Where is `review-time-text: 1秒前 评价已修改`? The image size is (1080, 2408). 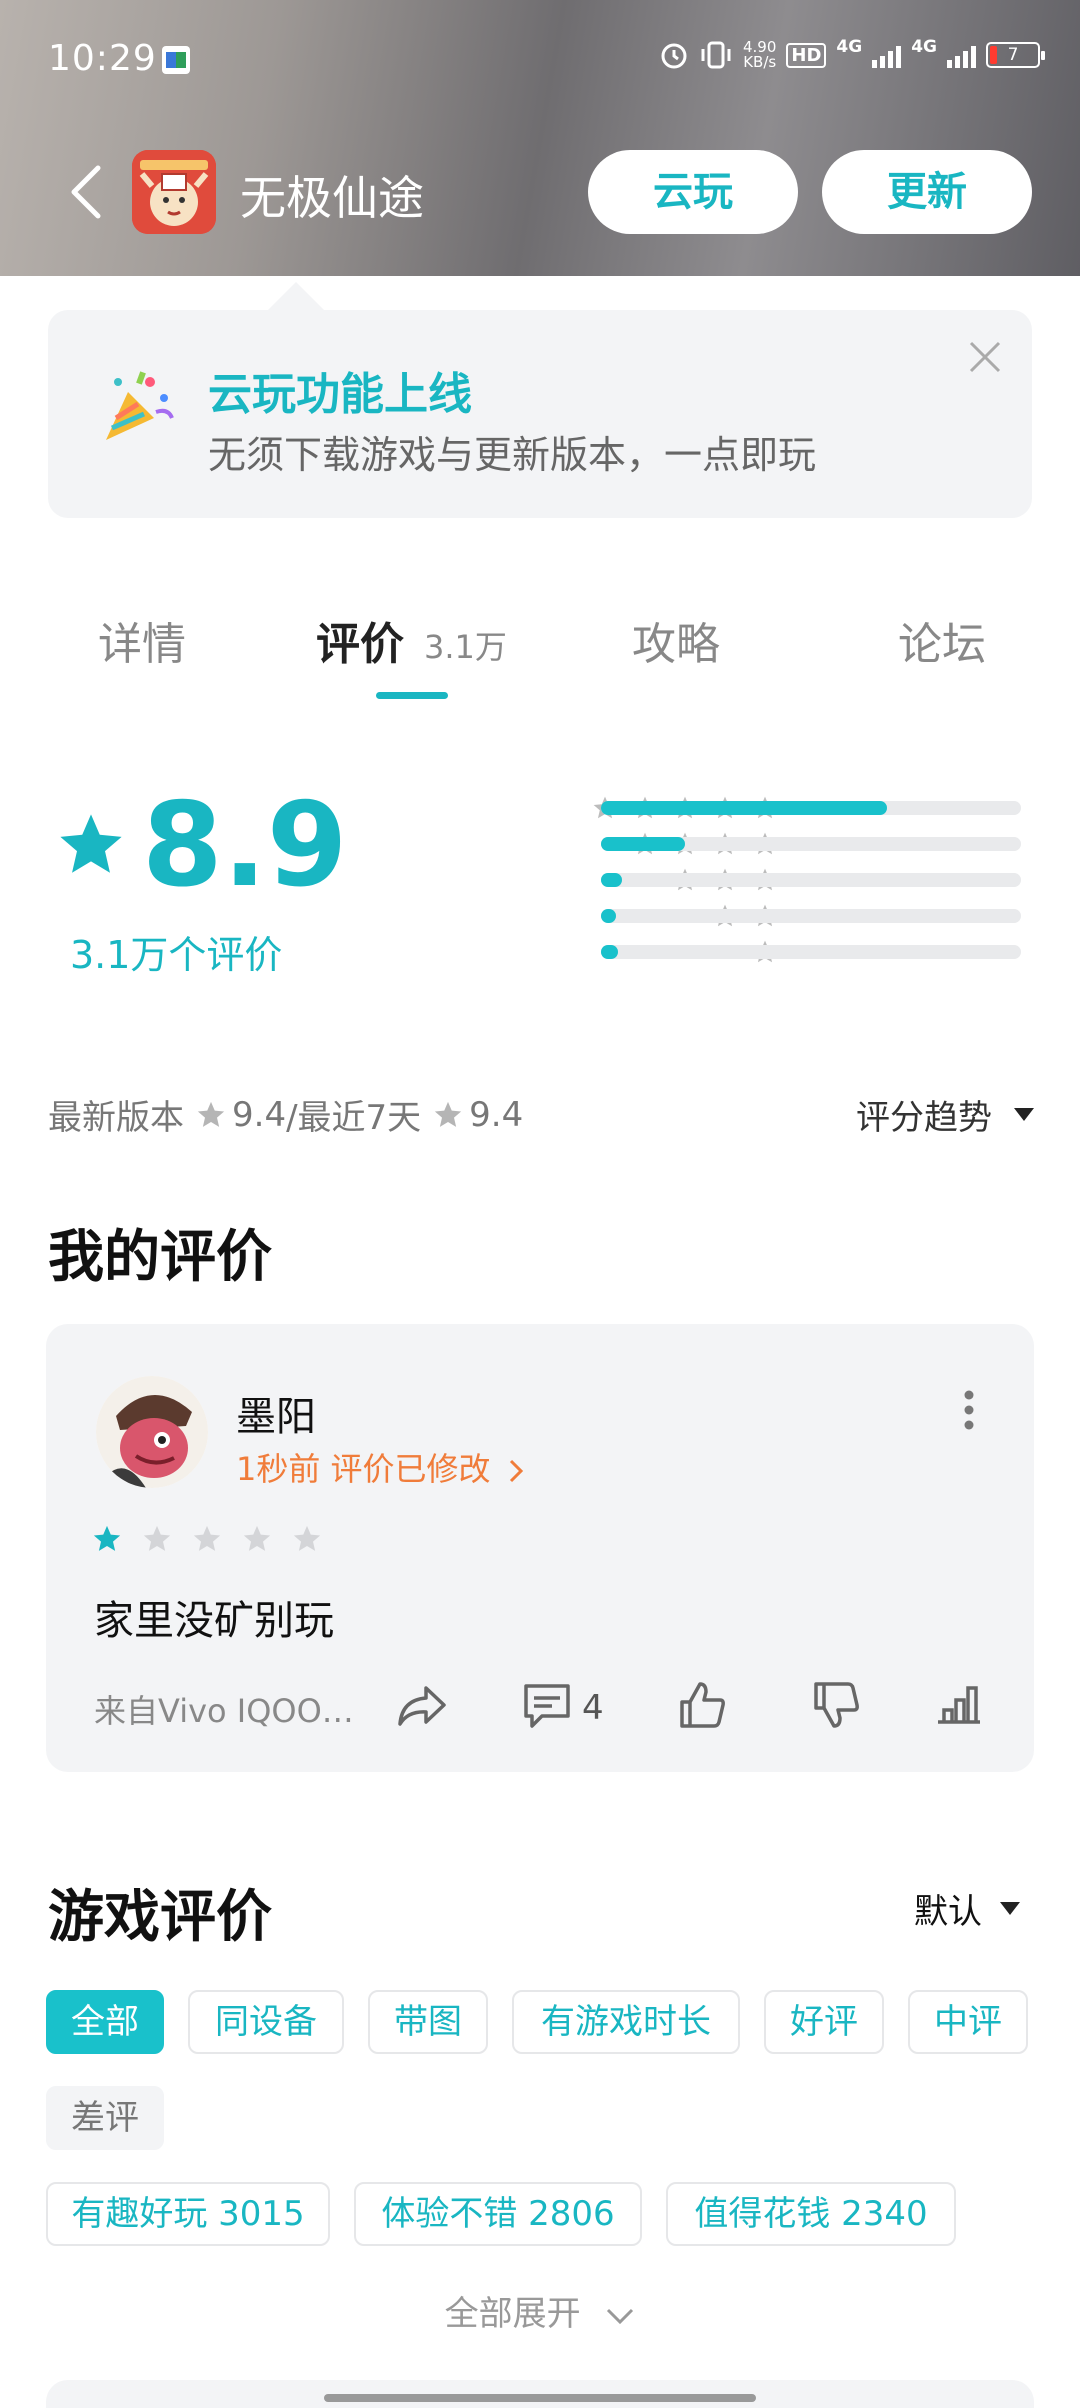 review-time-text: 1秒前 评价已修改 is located at coordinates (363, 1469).